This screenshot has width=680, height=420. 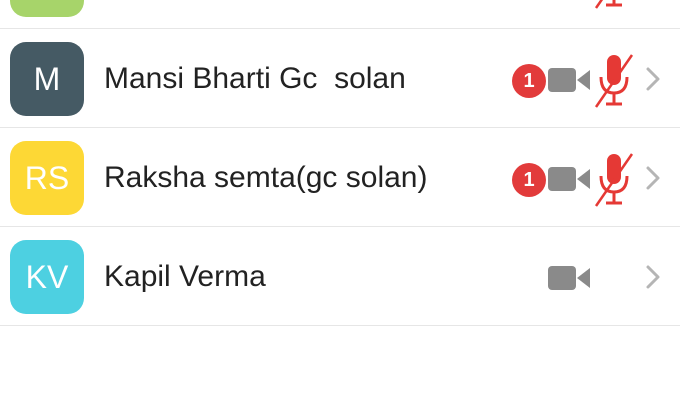 What do you see at coordinates (340, 14) in the screenshot?
I see `participant-row` at bounding box center [340, 14].